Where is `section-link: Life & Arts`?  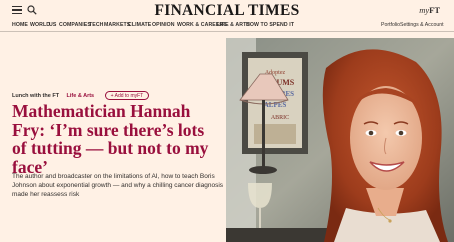
section-link: Life & Arts is located at coordinates (81, 96).